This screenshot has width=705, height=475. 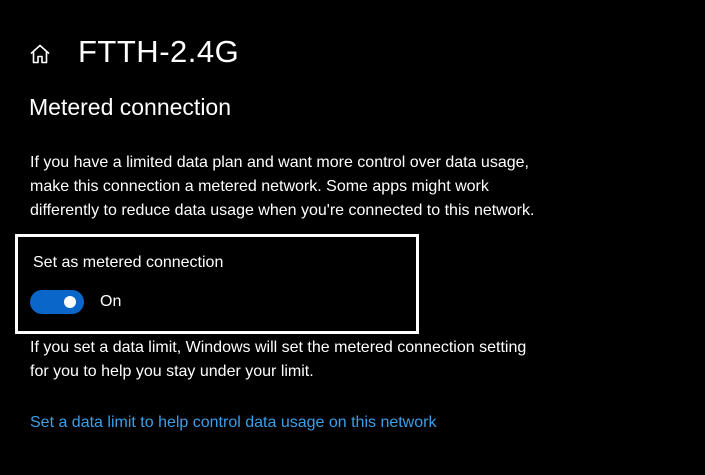 I want to click on section-title: Metered connection, so click(x=130, y=107).